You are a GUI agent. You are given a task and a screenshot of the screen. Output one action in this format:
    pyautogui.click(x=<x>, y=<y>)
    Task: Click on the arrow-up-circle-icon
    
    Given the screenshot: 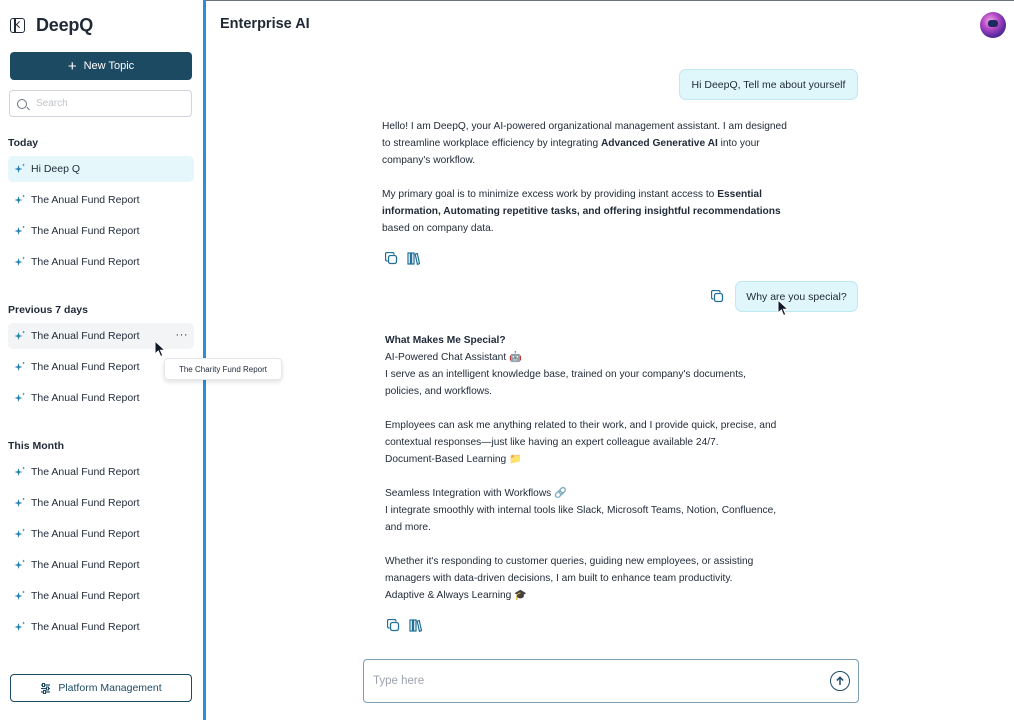 What is the action you would take?
    pyautogui.click(x=840, y=680)
    